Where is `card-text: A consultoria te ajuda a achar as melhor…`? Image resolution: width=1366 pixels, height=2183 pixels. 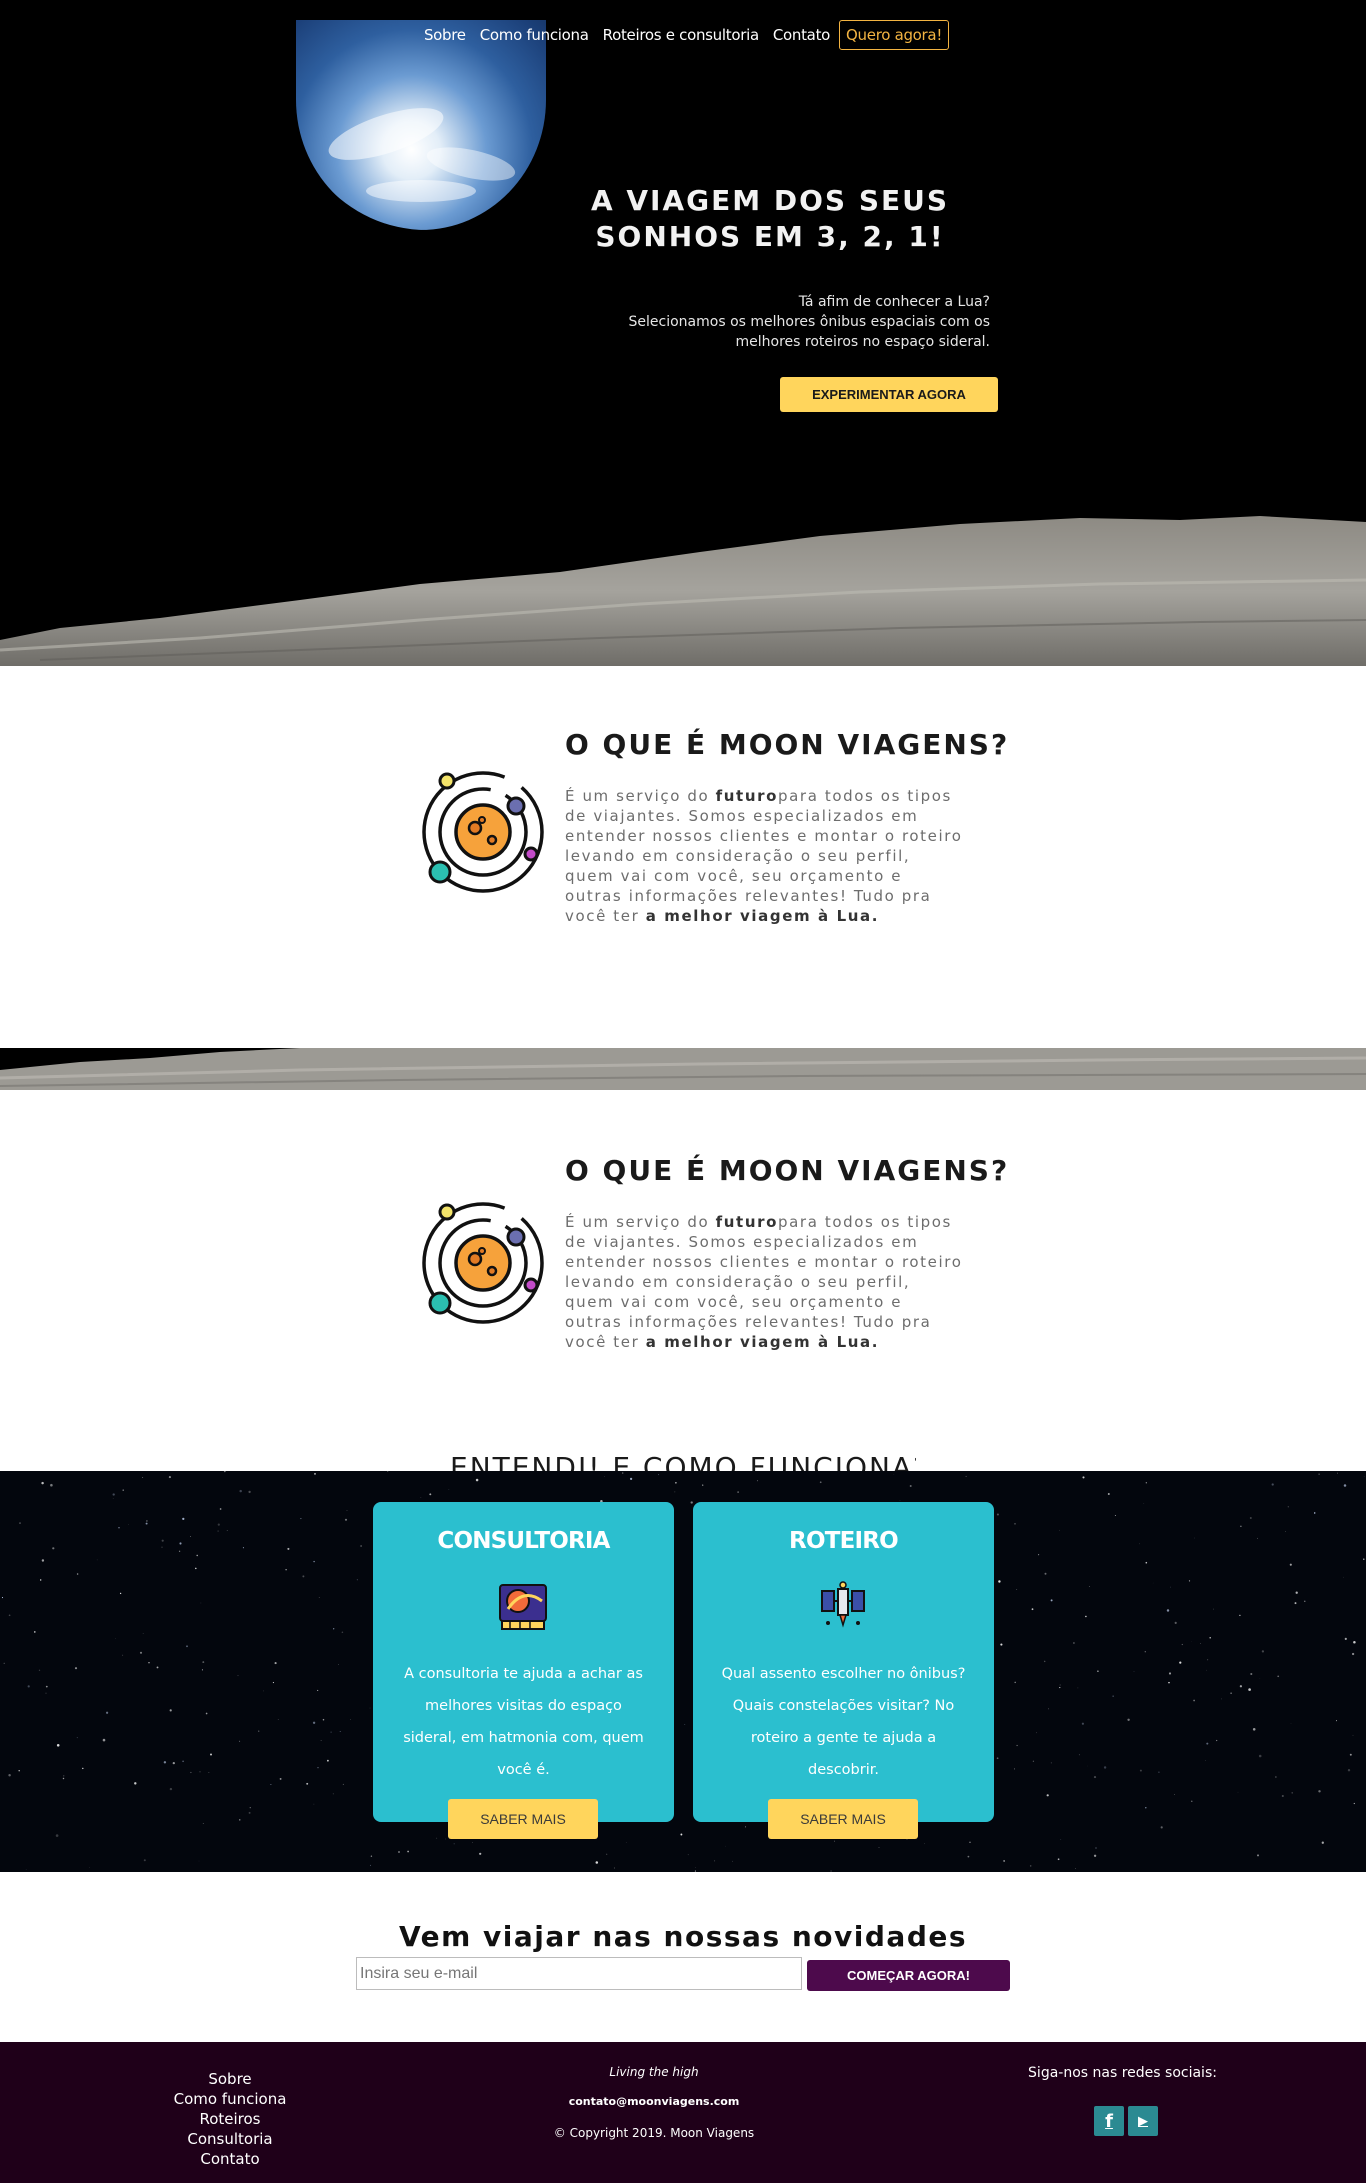 card-text: A consultoria te ajuda a achar as melhor… is located at coordinates (523, 1722).